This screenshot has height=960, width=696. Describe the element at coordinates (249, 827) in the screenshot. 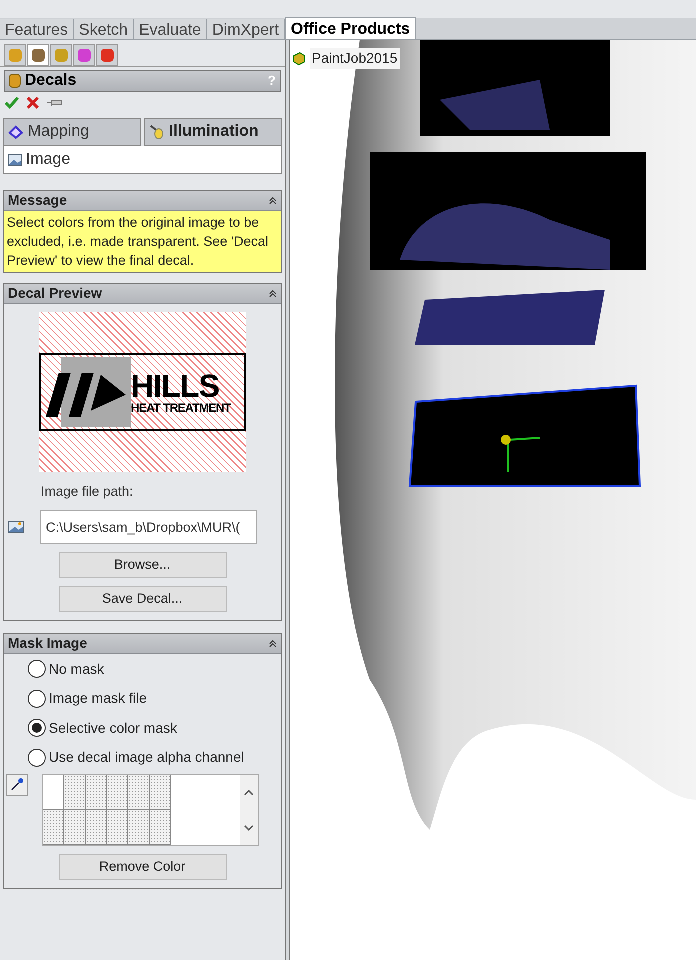

I see `scroll-down-icon` at that location.